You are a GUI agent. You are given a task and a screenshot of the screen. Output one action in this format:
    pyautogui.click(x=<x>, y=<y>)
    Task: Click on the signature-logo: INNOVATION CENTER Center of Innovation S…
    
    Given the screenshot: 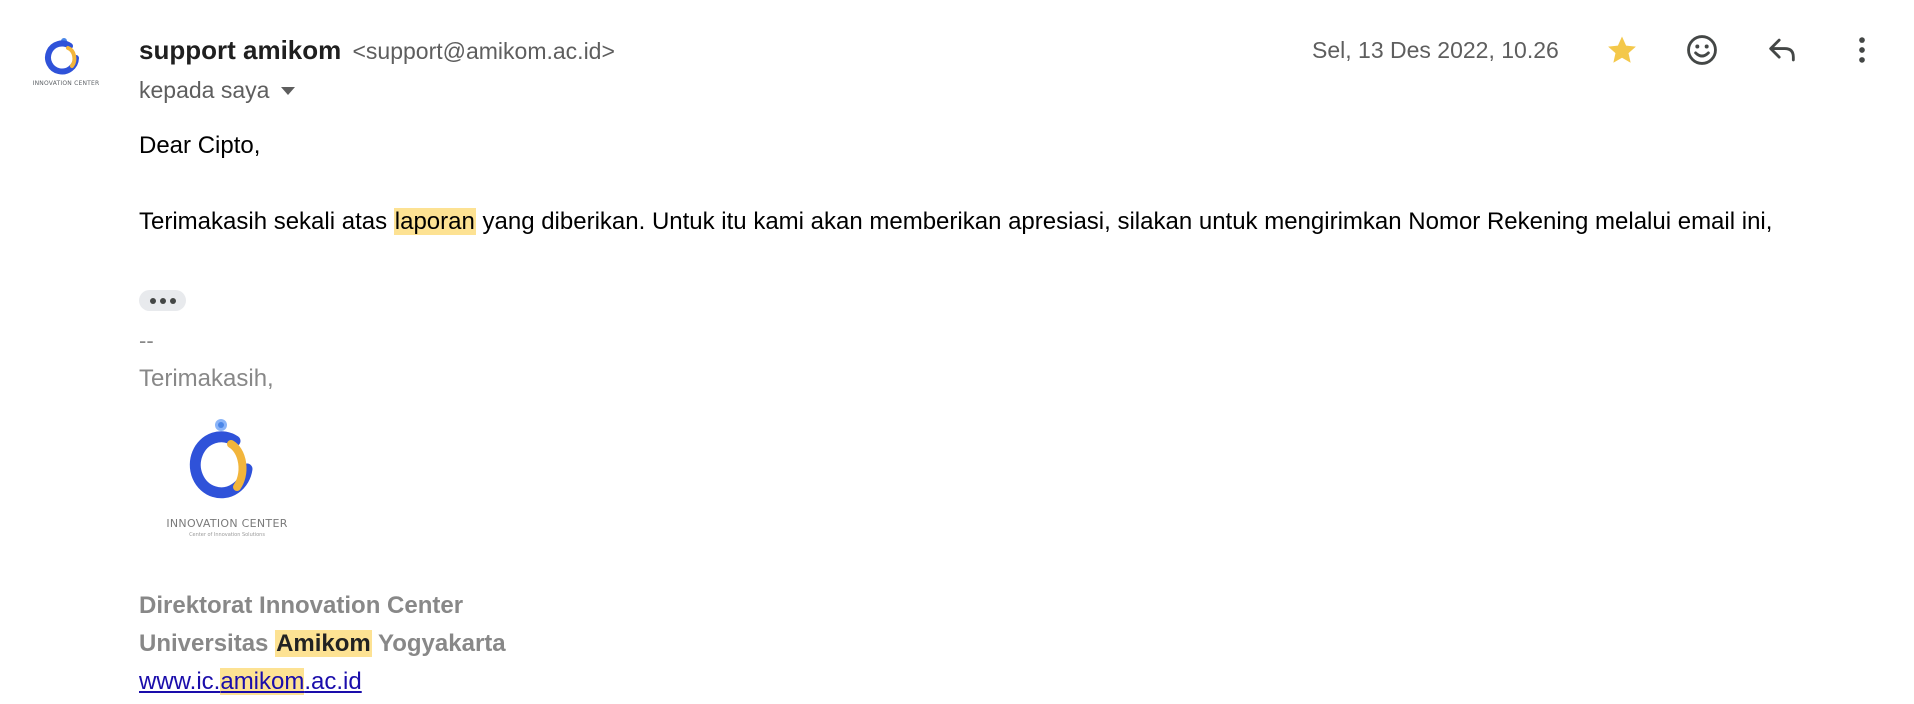 What is the action you would take?
    pyautogui.click(x=227, y=487)
    